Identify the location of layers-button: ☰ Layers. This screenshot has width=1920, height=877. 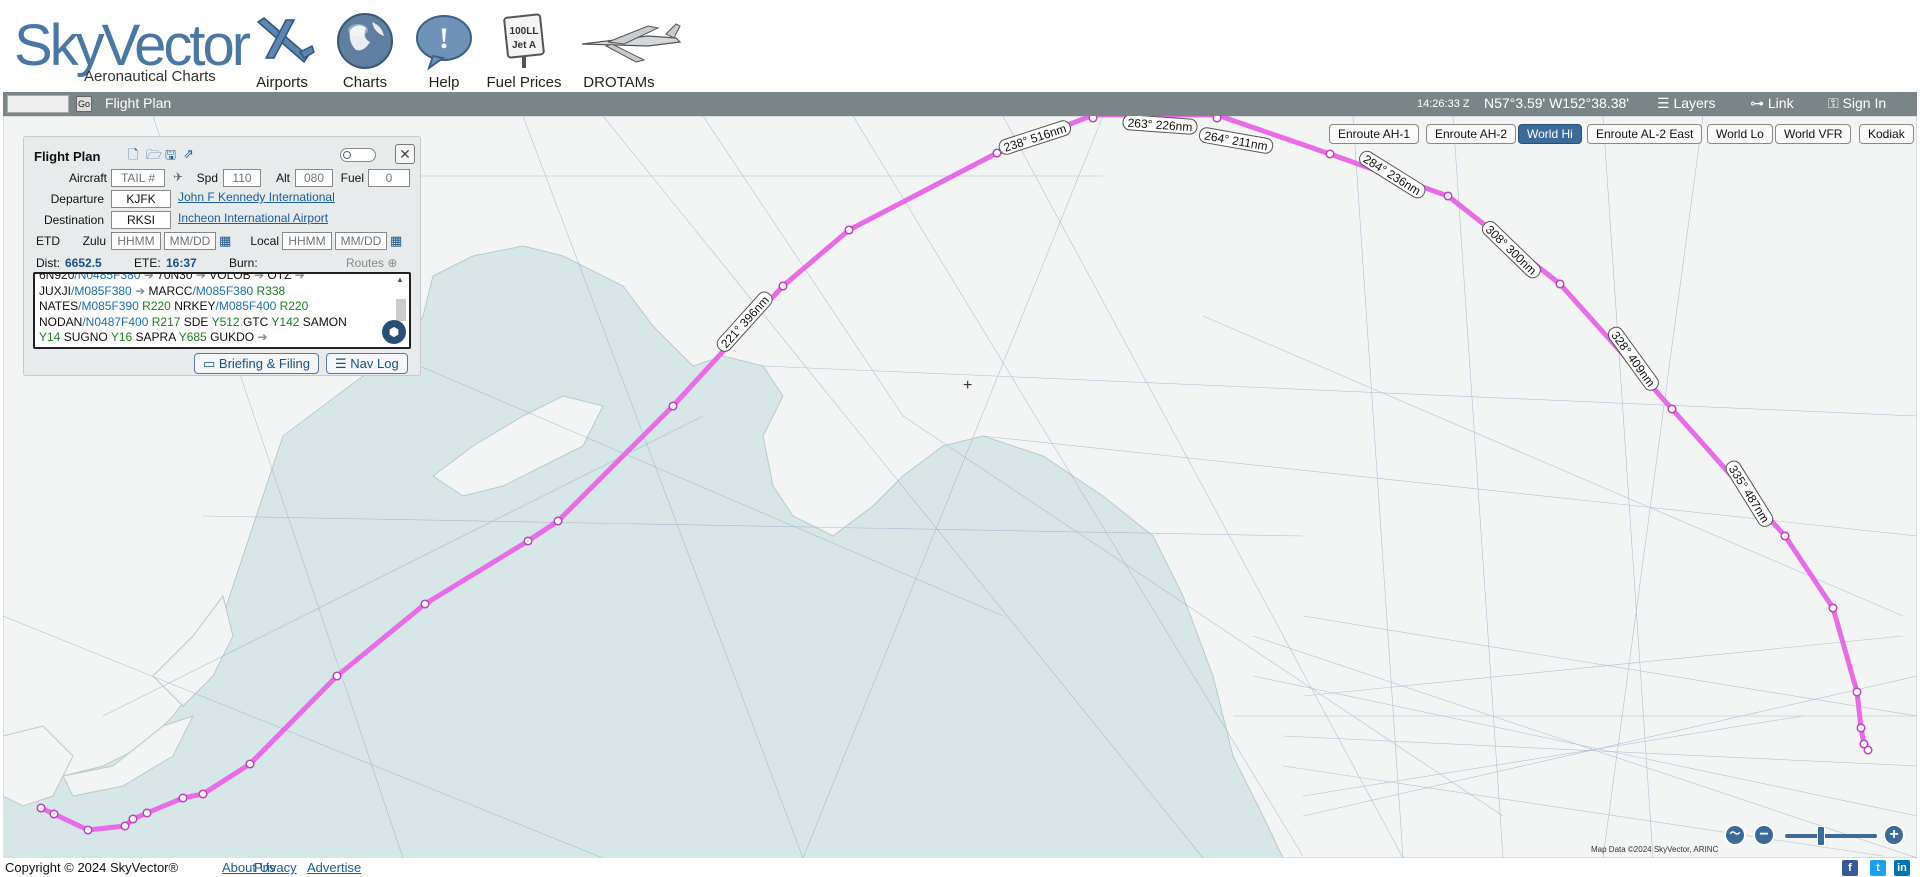
(1686, 103).